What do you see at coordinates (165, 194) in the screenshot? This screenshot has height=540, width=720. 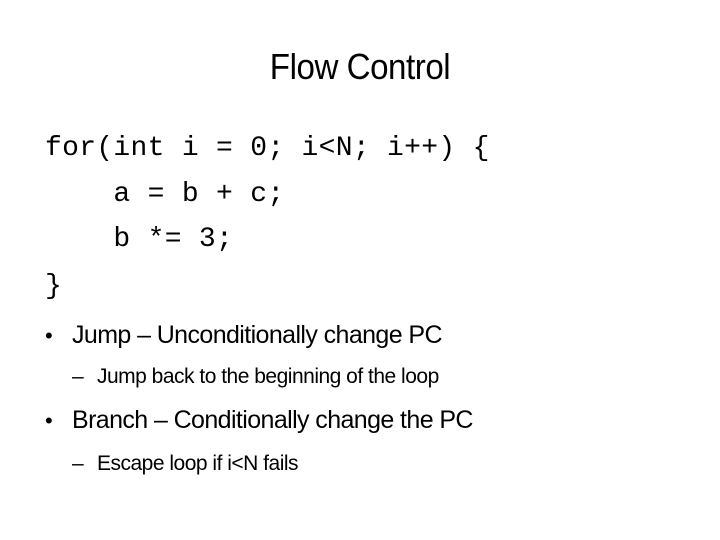 I see `code-line-assign: a = b + c;` at bounding box center [165, 194].